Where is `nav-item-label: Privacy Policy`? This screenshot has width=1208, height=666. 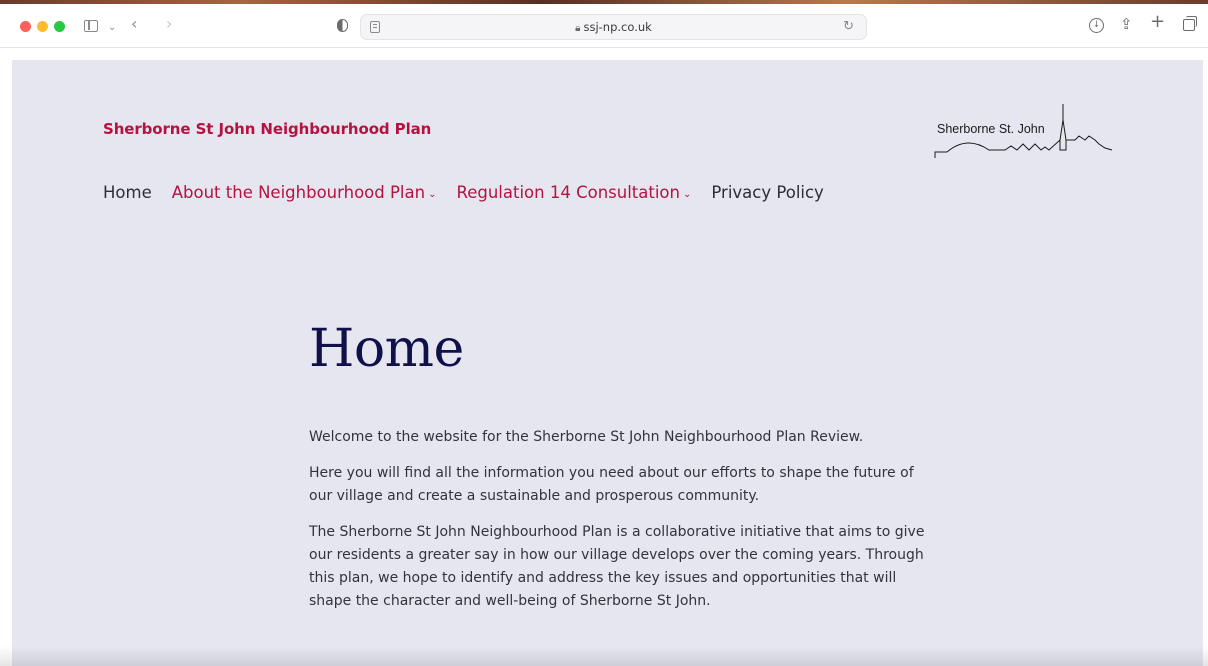
nav-item-label: Privacy Policy is located at coordinates (767, 192).